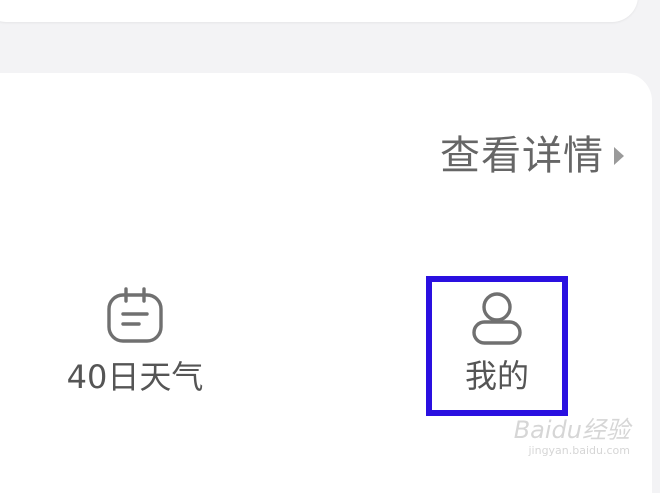 The width and height of the screenshot is (660, 493). What do you see at coordinates (135, 377) in the screenshot?
I see `nav-label-40-day-weather: 40日天气` at bounding box center [135, 377].